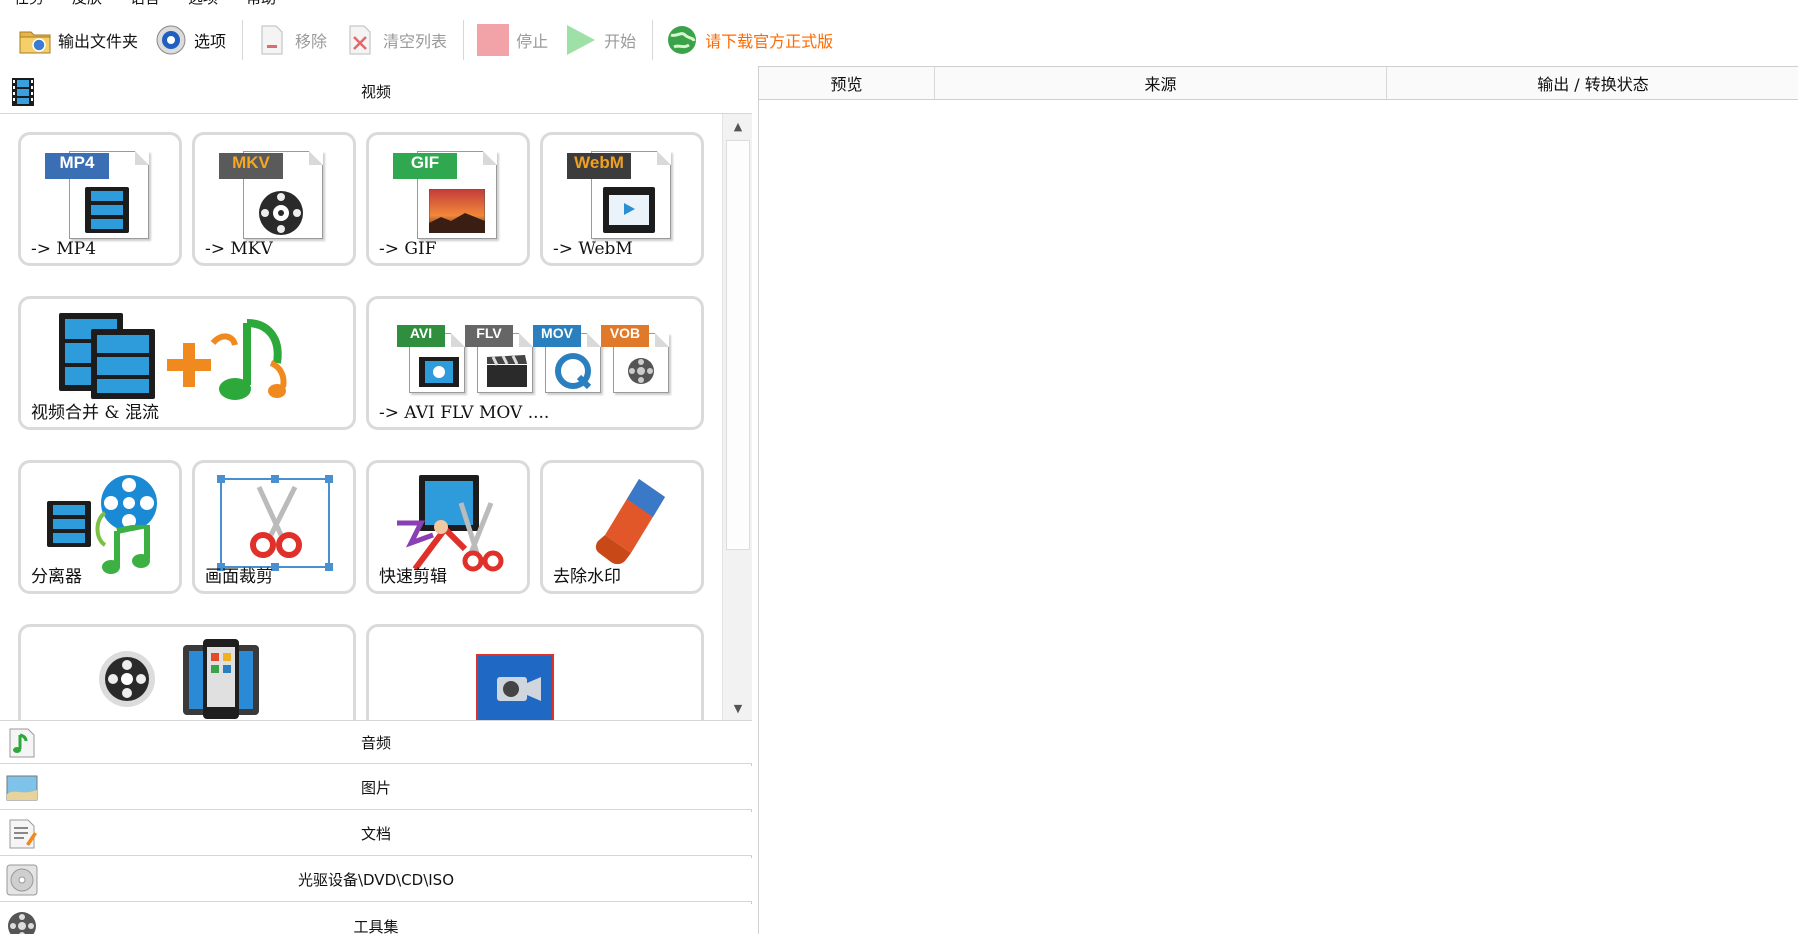 The height and width of the screenshot is (934, 1798). Describe the element at coordinates (512, 40) in the screenshot. I see `stop-button: 停止` at that location.